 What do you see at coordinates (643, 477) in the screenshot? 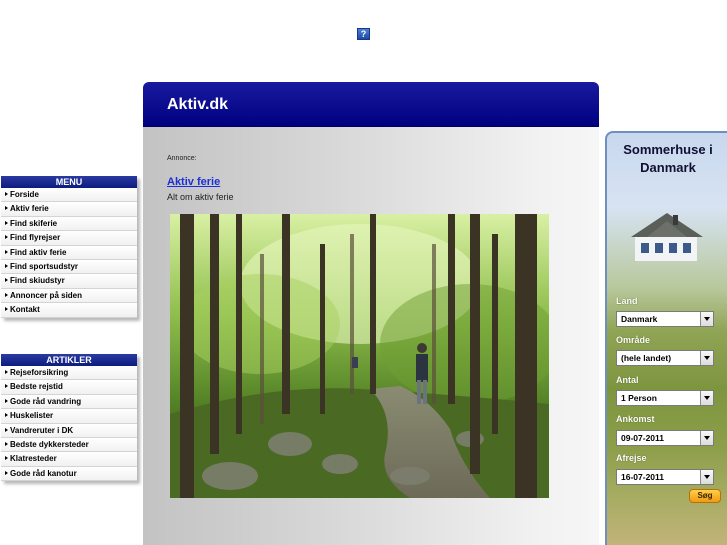
I see `afrejse-value: 16-07-2011` at bounding box center [643, 477].